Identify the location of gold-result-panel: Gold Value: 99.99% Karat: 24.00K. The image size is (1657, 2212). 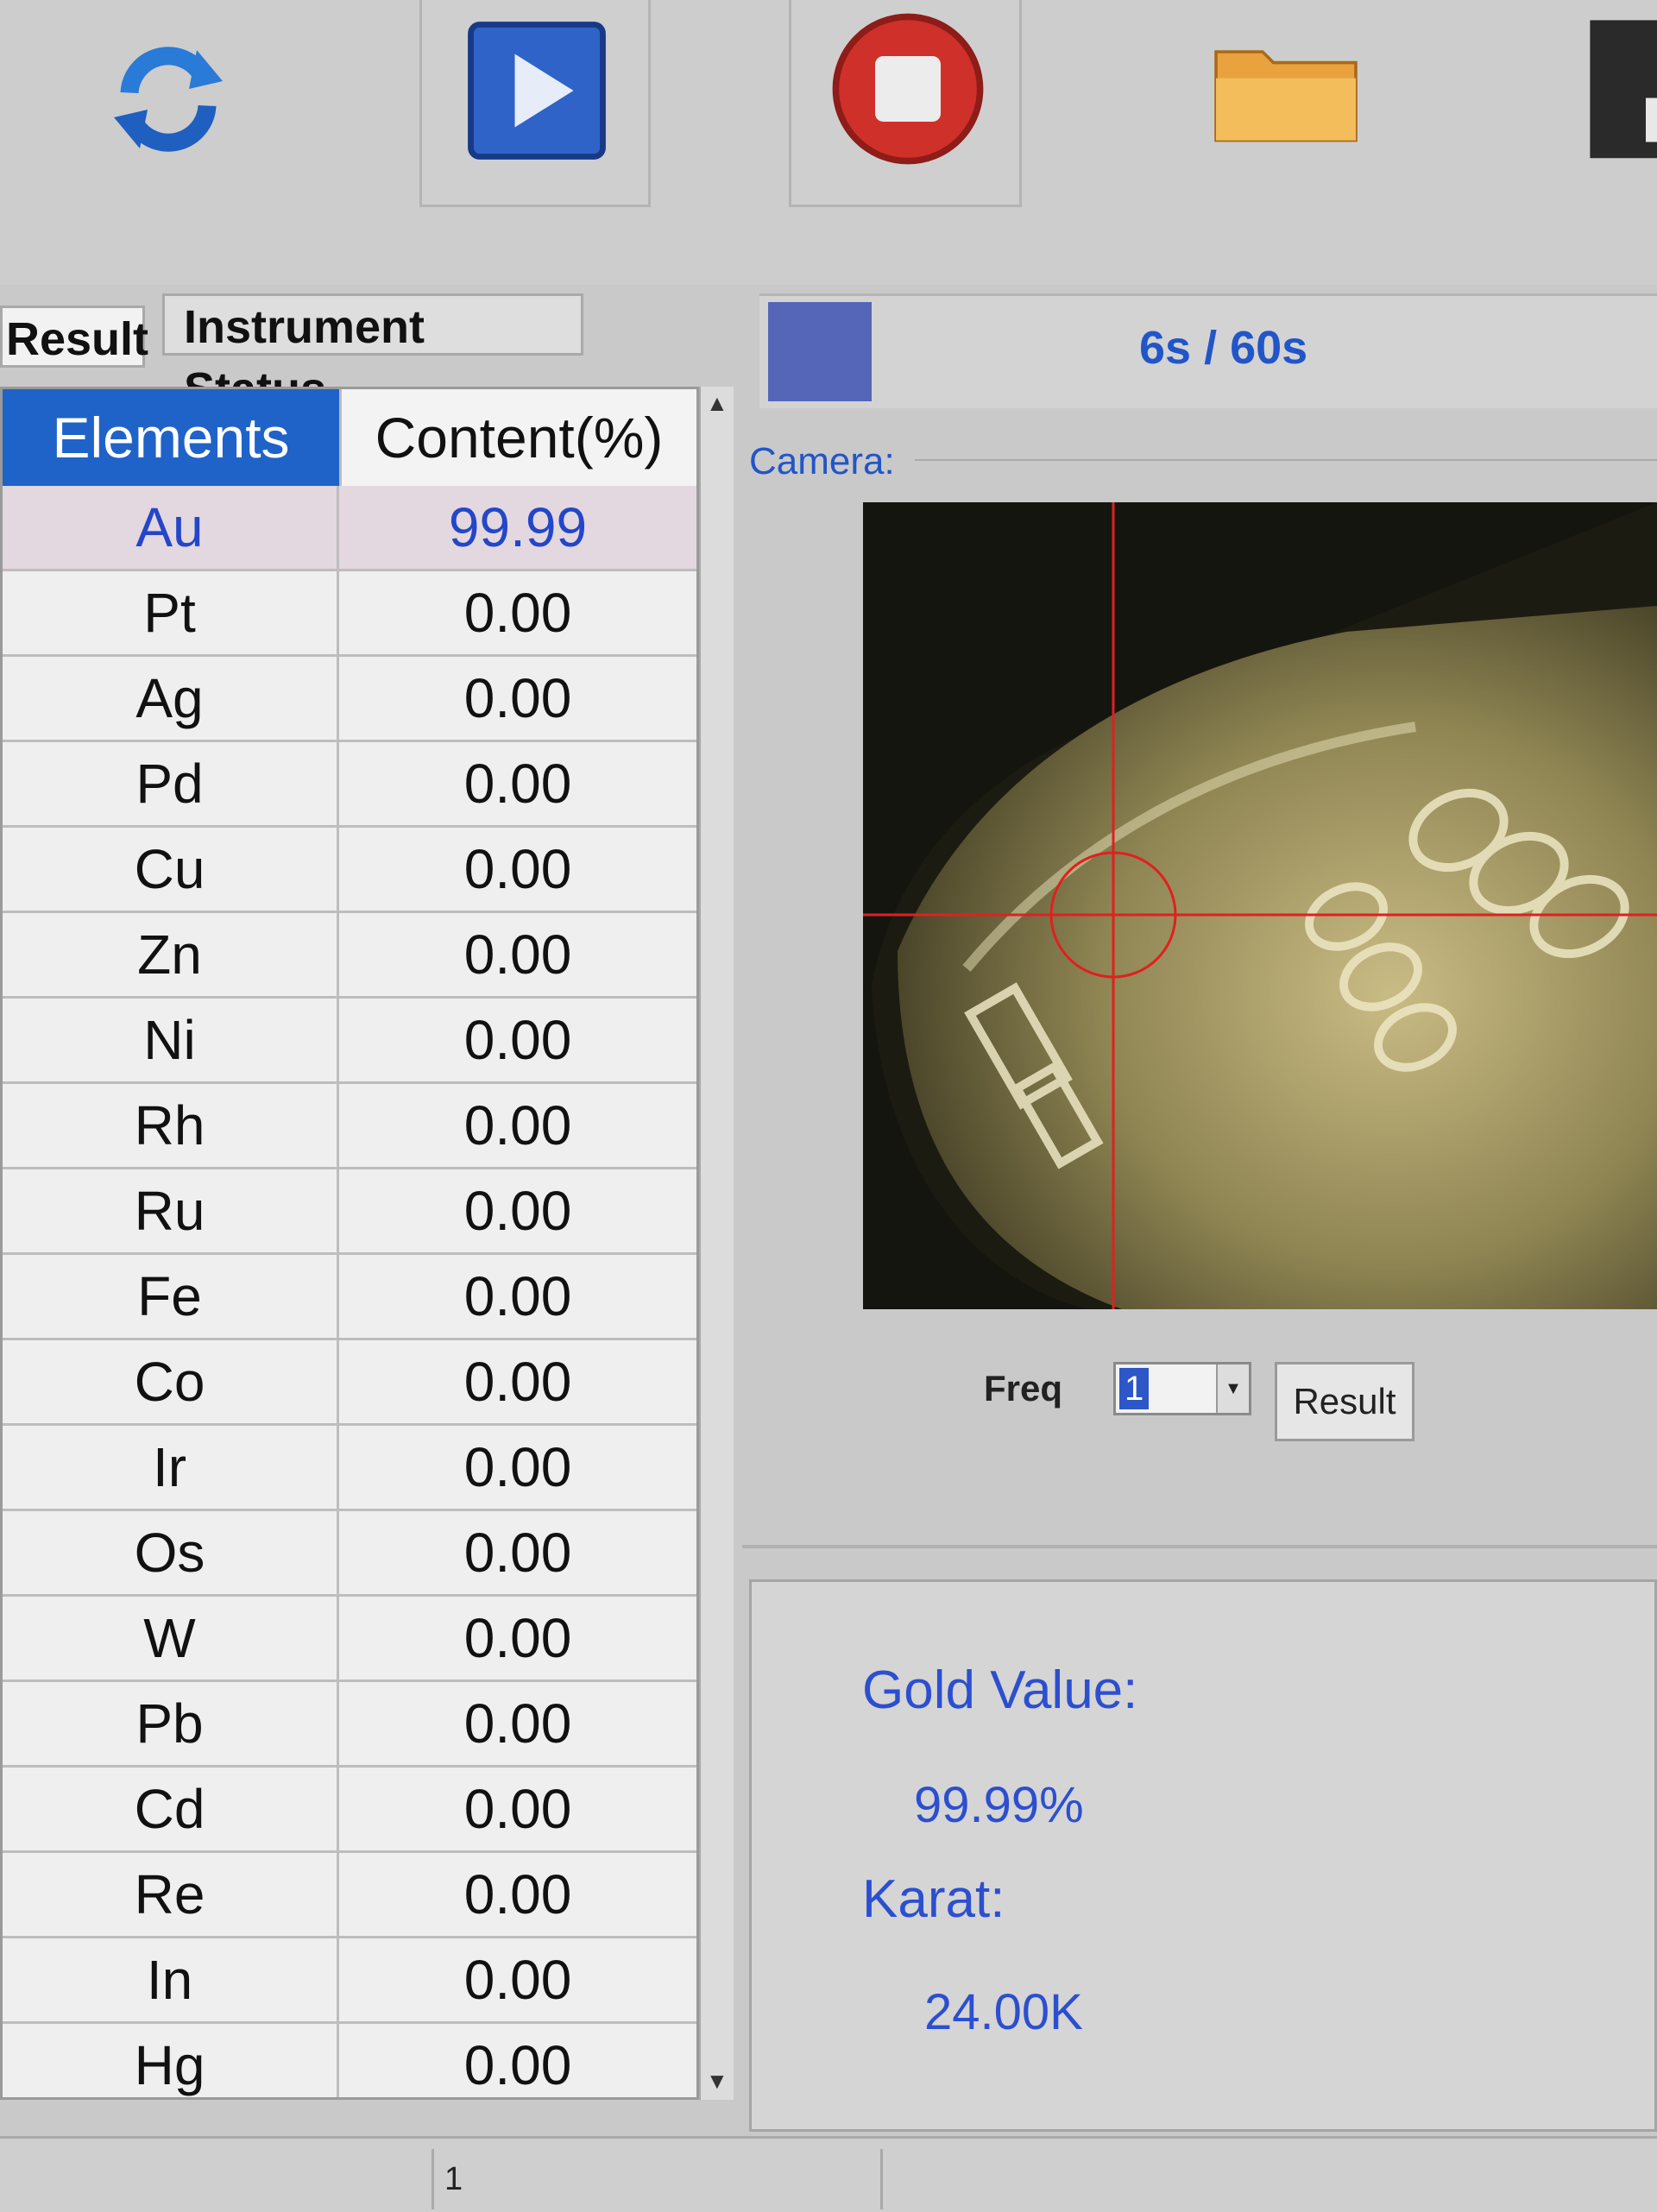
(1203, 1855).